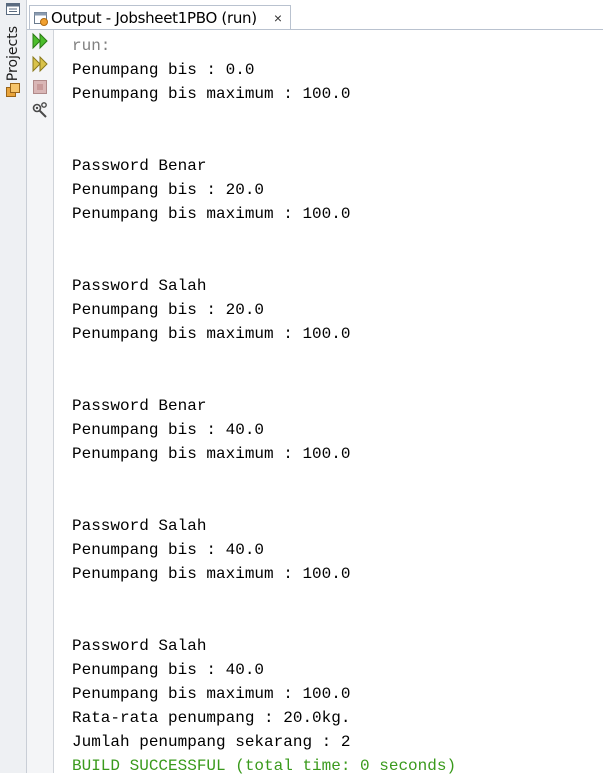  Describe the element at coordinates (13, 9) in the screenshot. I see `window-list-icon` at that location.